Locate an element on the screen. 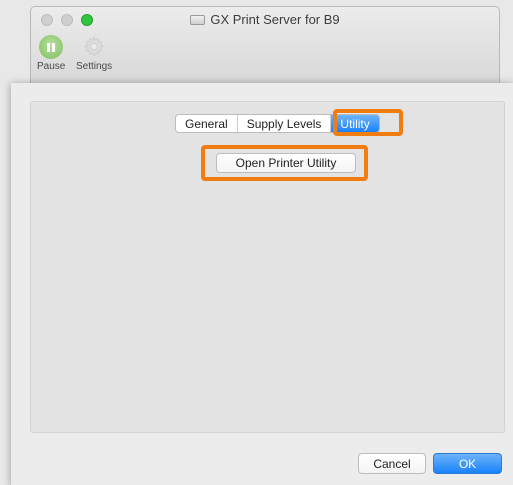  tab-general: General is located at coordinates (207, 123).